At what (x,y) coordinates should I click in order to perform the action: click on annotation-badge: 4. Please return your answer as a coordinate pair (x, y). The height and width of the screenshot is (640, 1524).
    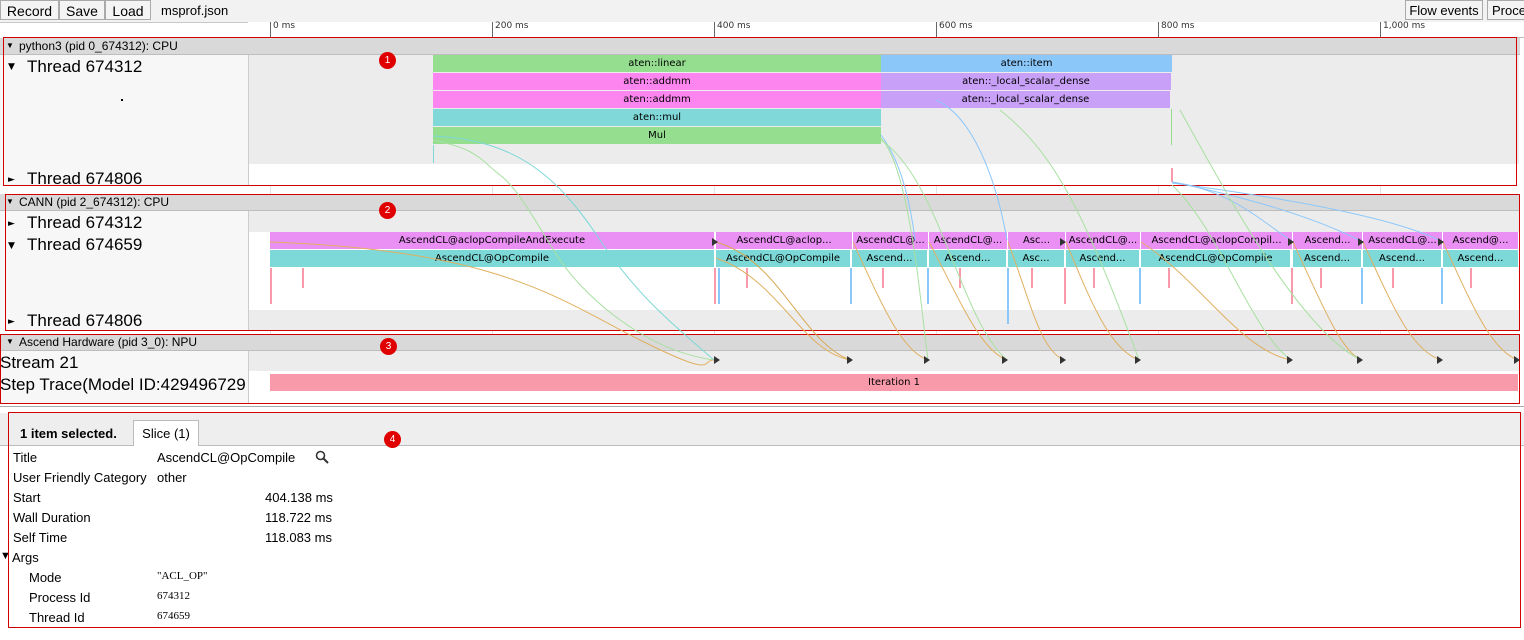
    Looking at the image, I should click on (392, 439).